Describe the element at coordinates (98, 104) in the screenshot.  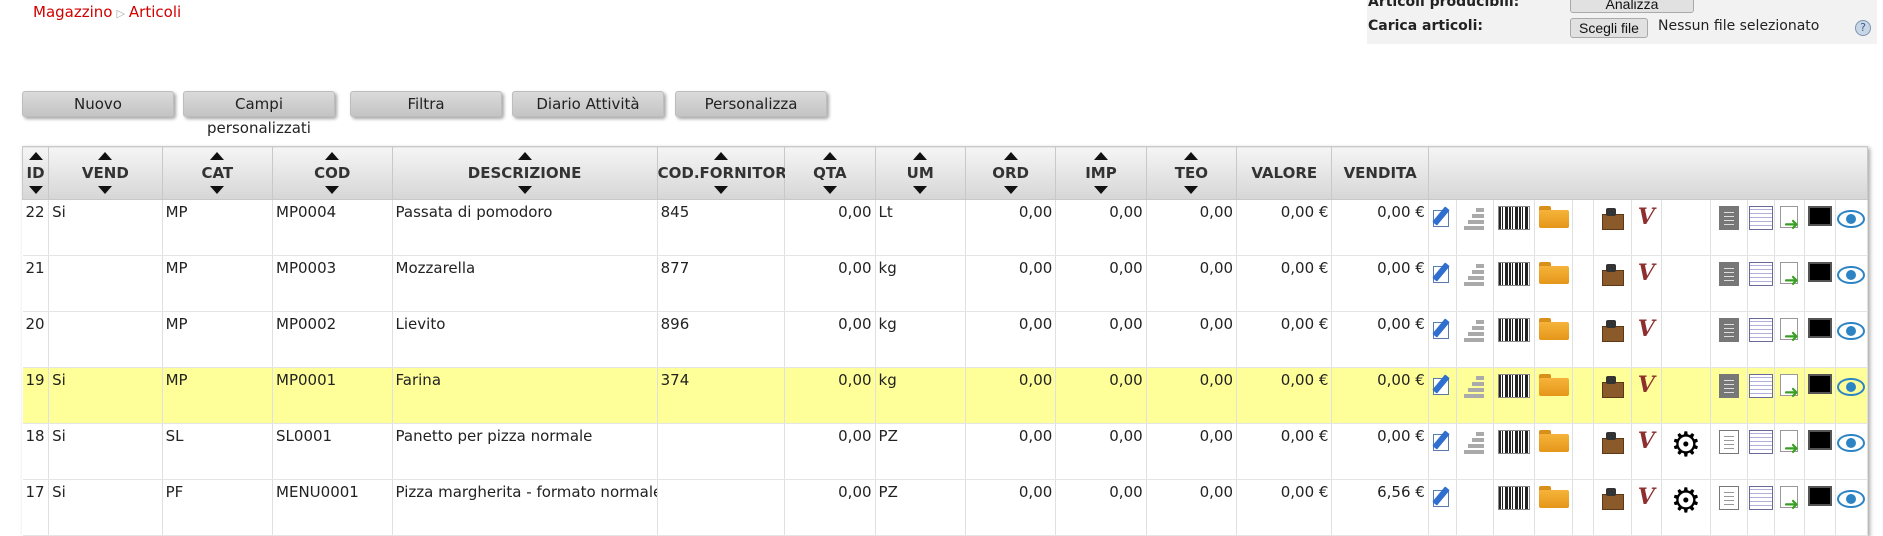
I see `new-button: Nuovo` at that location.